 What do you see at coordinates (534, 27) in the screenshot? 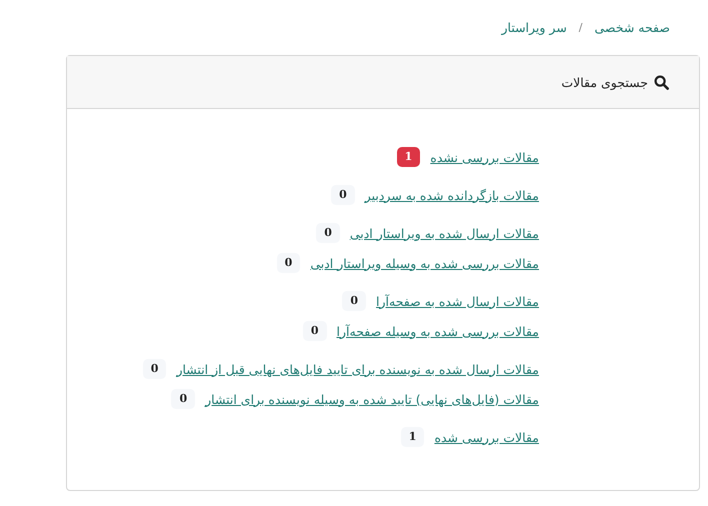
I see `breadcrumb-link: سر ویراستار` at bounding box center [534, 27].